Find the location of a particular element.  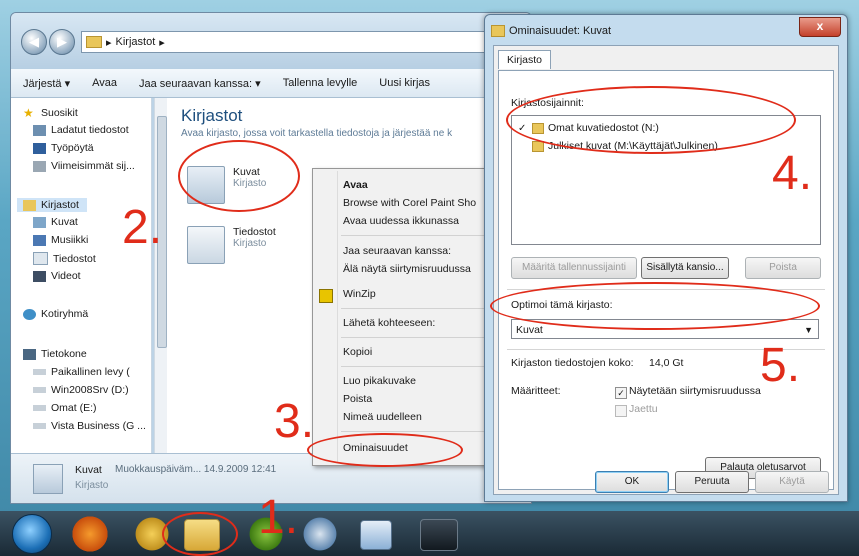

winzip-icon is located at coordinates (326, 296).